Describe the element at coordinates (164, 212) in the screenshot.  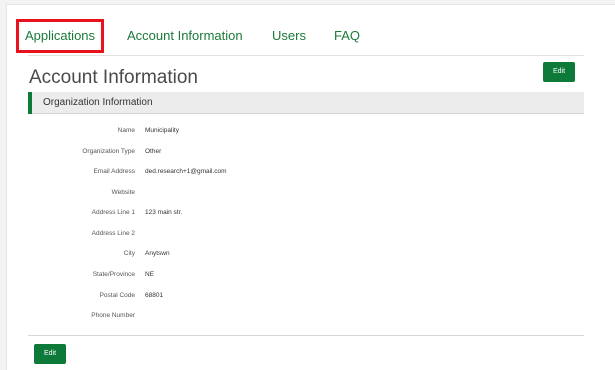
I see `field-value: 123 main str.` at that location.